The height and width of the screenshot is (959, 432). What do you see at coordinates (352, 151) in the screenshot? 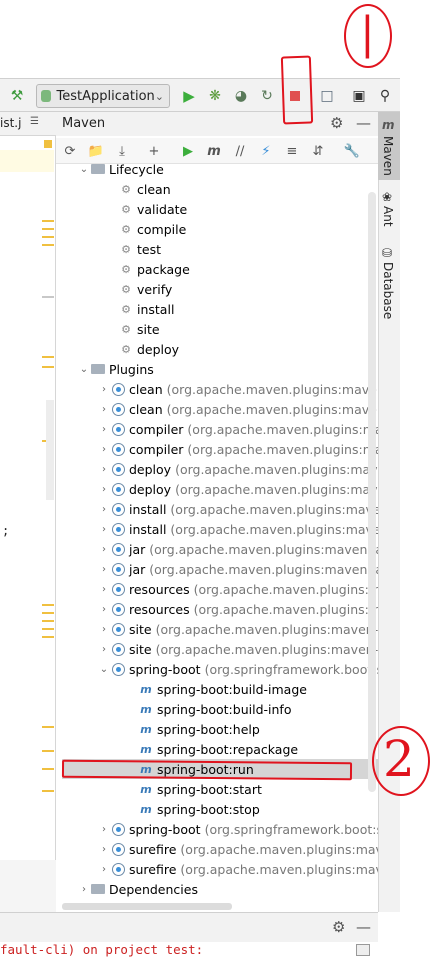
I see `wrench-icon: 🔧` at bounding box center [352, 151].